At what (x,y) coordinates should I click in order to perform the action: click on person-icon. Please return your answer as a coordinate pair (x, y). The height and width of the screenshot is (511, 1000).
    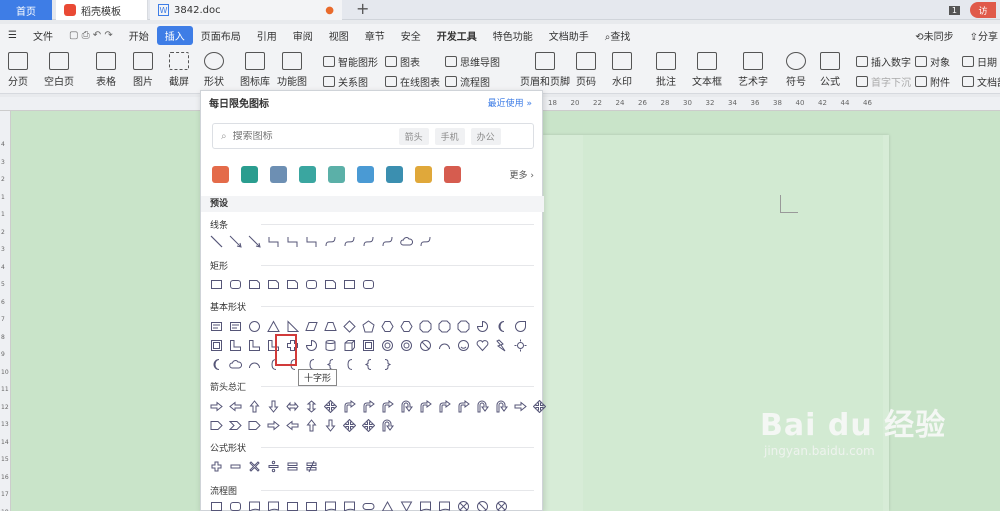
    Looking at the image, I should click on (220, 174).